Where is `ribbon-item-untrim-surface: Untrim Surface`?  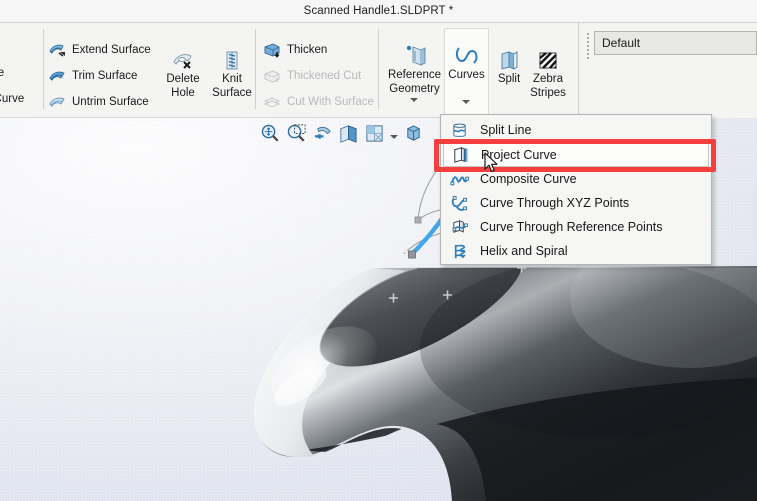
ribbon-item-untrim-surface: Untrim Surface is located at coordinates (98, 102).